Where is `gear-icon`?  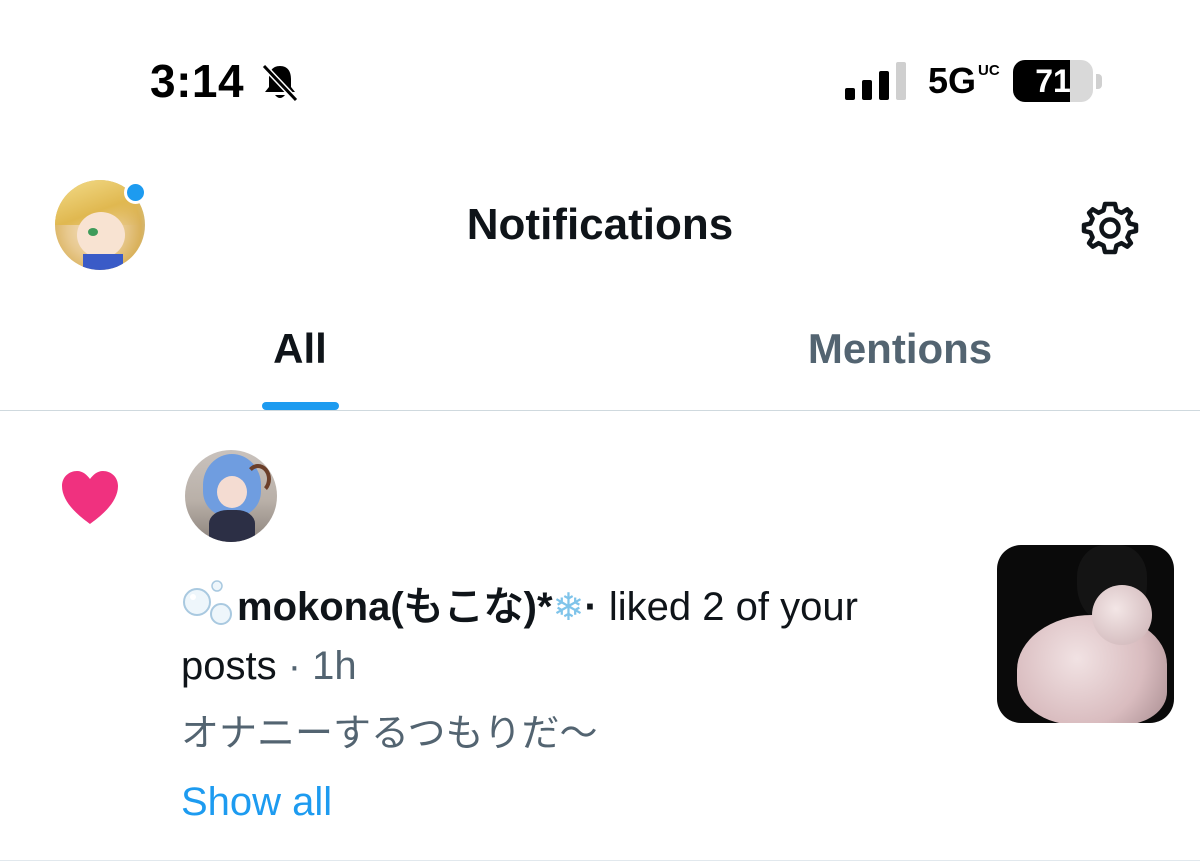
gear-icon is located at coordinates (1110, 228).